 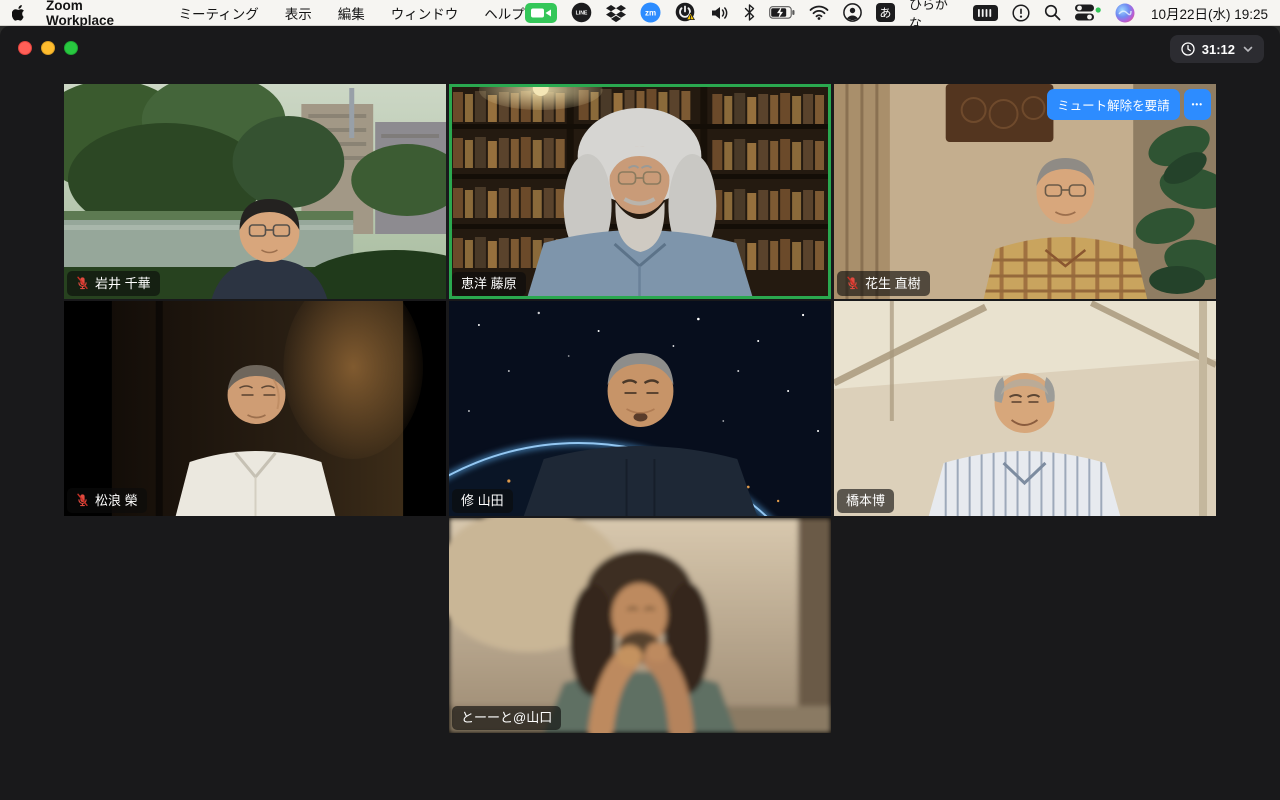 I want to click on participant-name: 恵洋 藤原, so click(x=489, y=283).